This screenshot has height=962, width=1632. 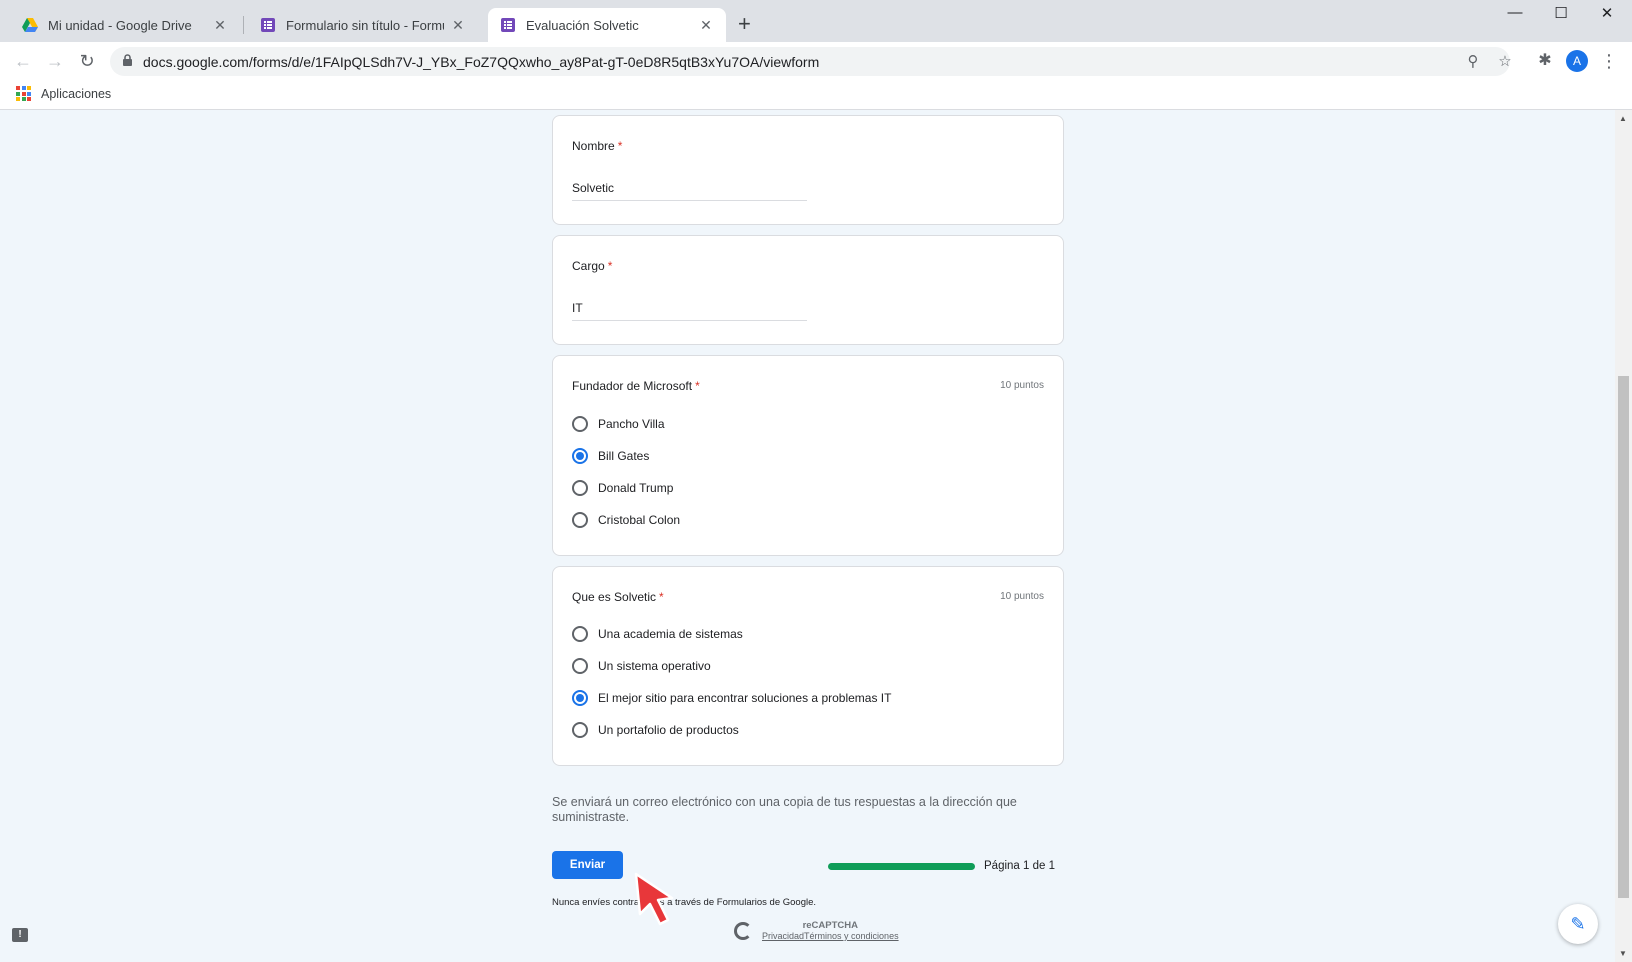 What do you see at coordinates (1505, 61) in the screenshot?
I see `bookmark-star-icon: ☆` at bounding box center [1505, 61].